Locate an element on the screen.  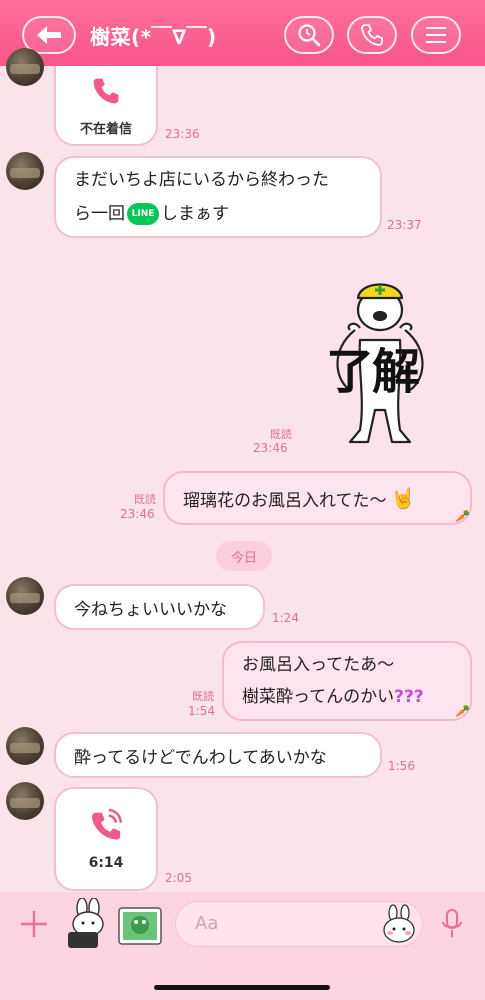
message-text: まだいちよ店にいるから終わった is located at coordinates (201, 180).